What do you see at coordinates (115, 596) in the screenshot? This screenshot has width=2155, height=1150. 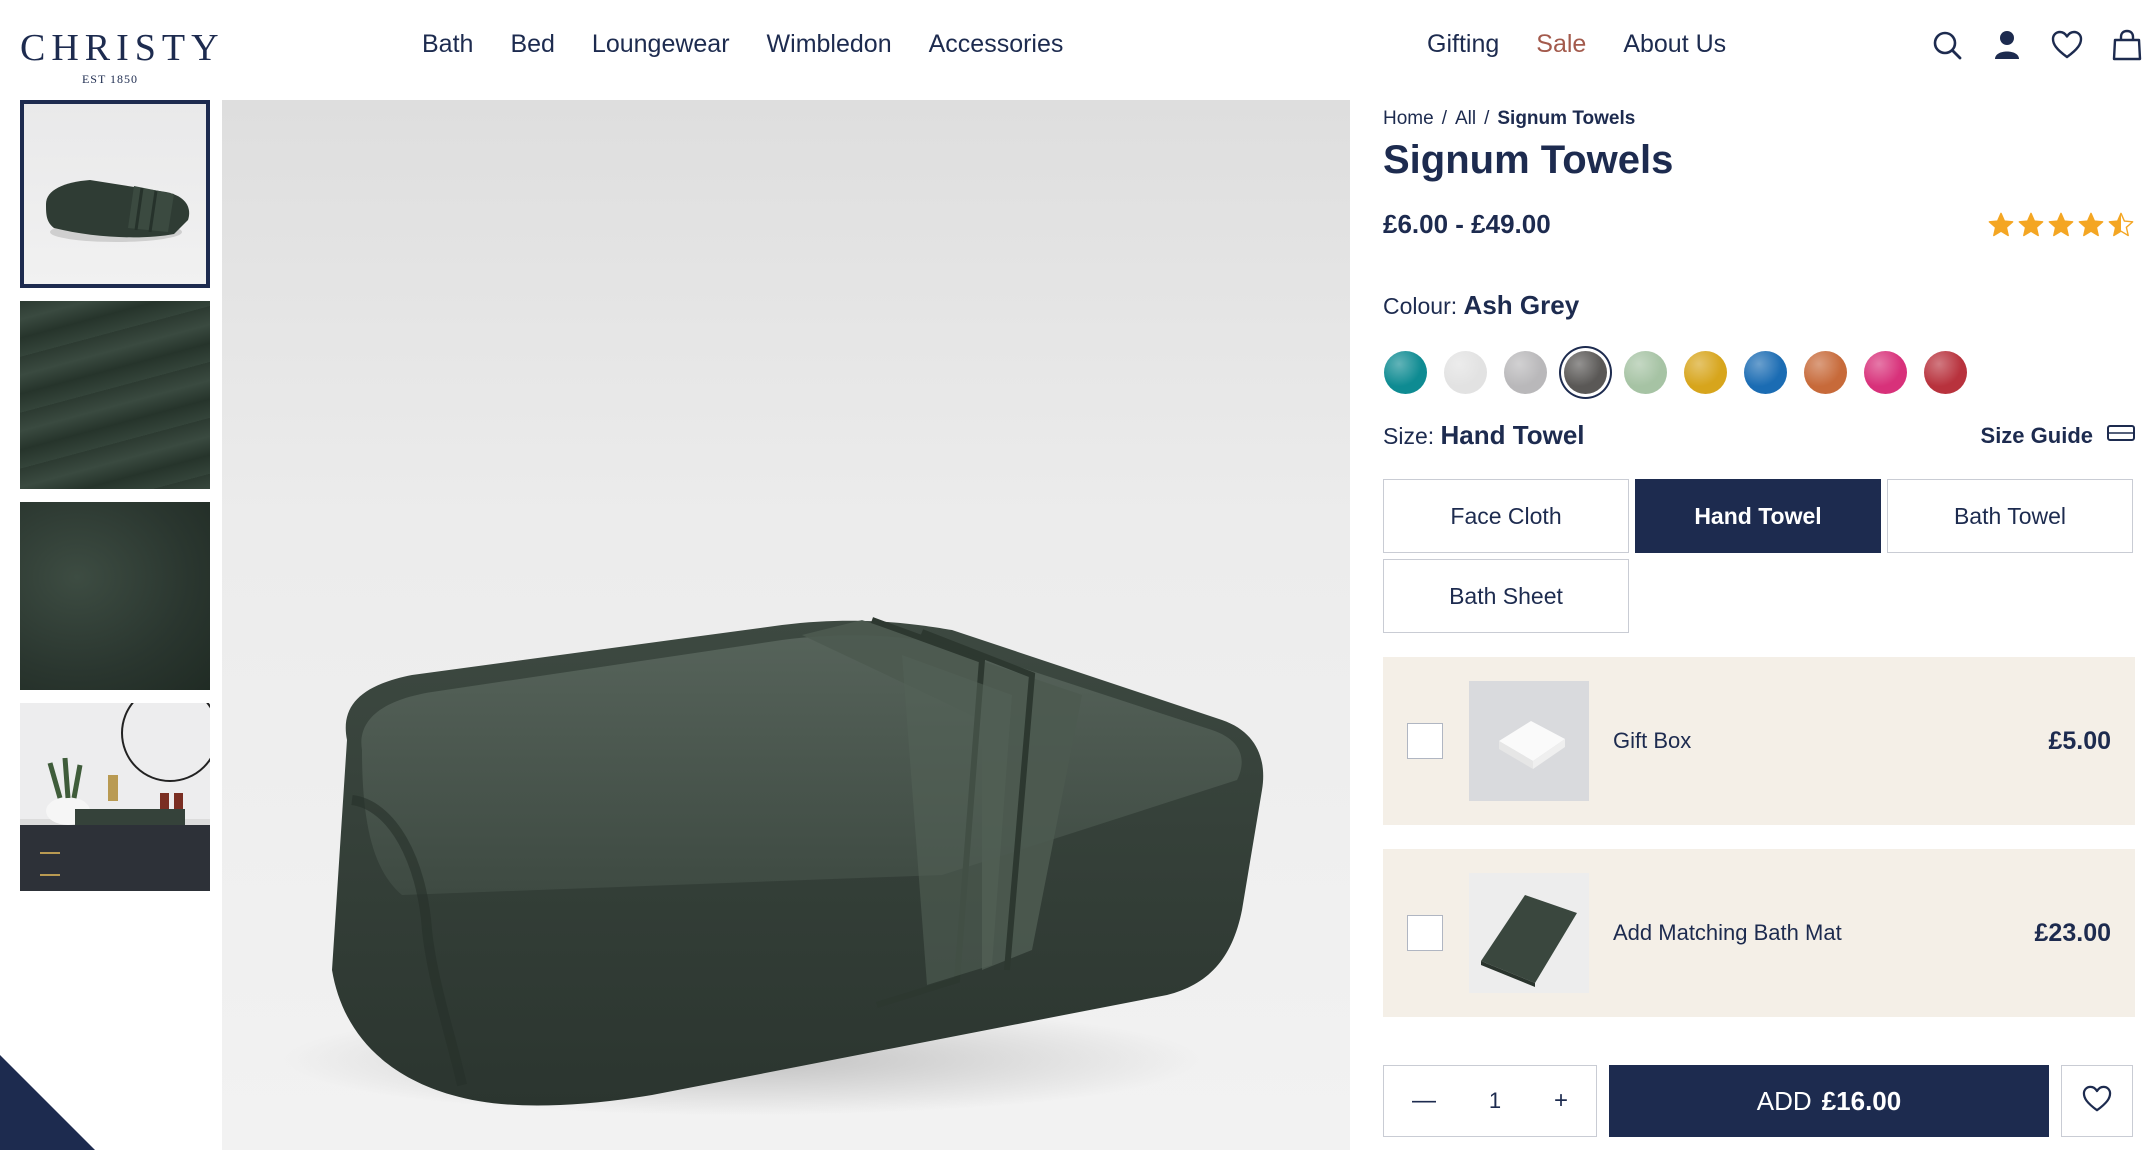 I see `thumbnail-towel-texture` at bounding box center [115, 596].